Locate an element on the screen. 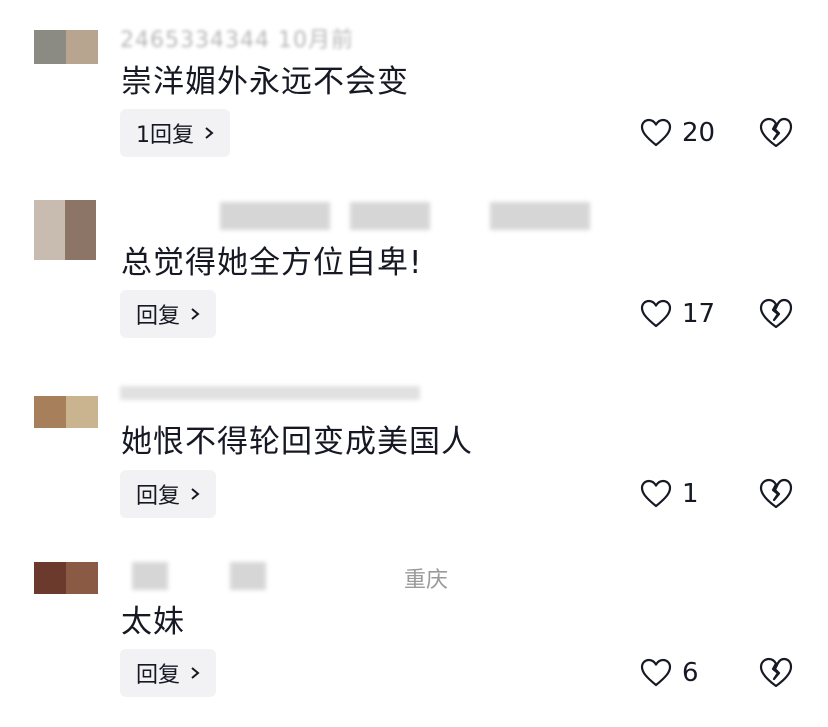 The image size is (828, 727). username: 2465334344 10月前 is located at coordinates (237, 38).